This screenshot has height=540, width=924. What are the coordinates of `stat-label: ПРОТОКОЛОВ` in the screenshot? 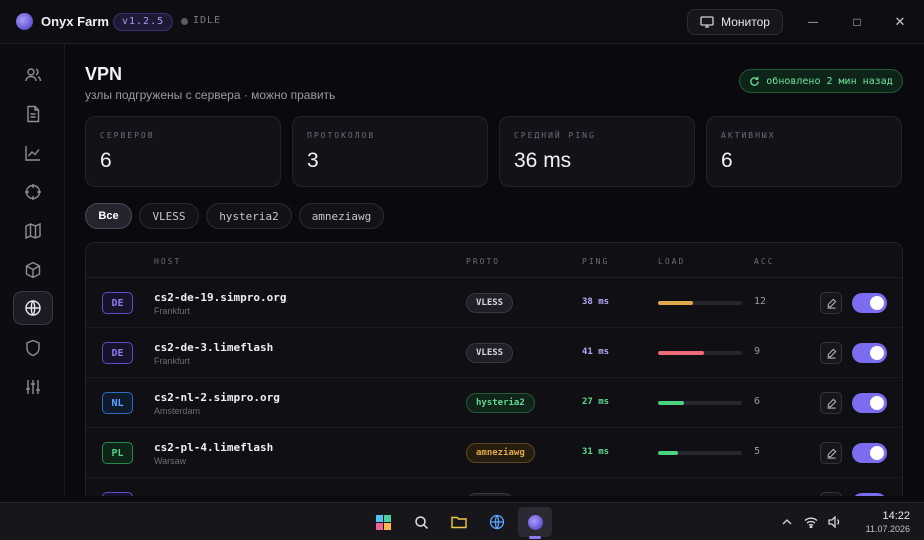 It's located at (341, 135).